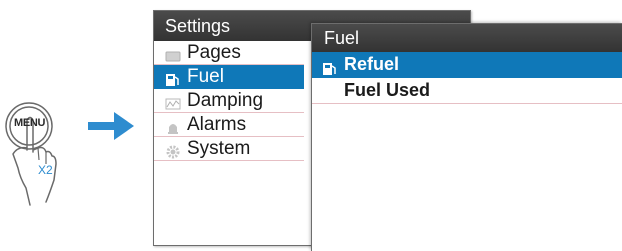  Describe the element at coordinates (467, 65) in the screenshot. I see `fuel-item-refuel: Refuel` at that location.